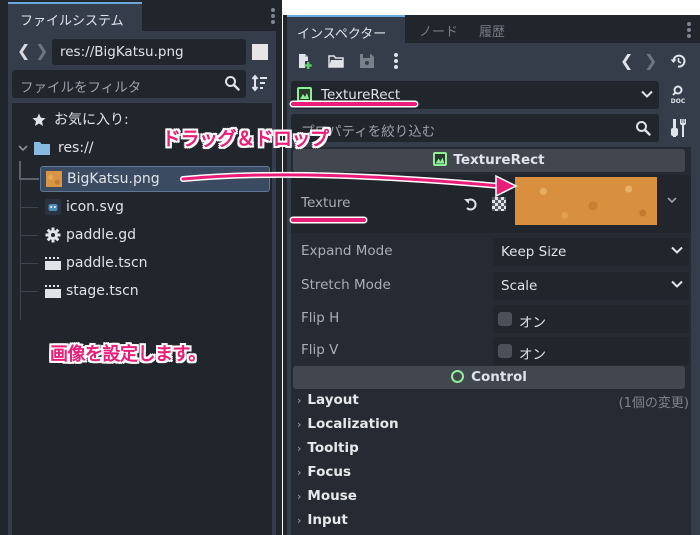  I want to click on annotation-arrow-layer, so click(349, 184).